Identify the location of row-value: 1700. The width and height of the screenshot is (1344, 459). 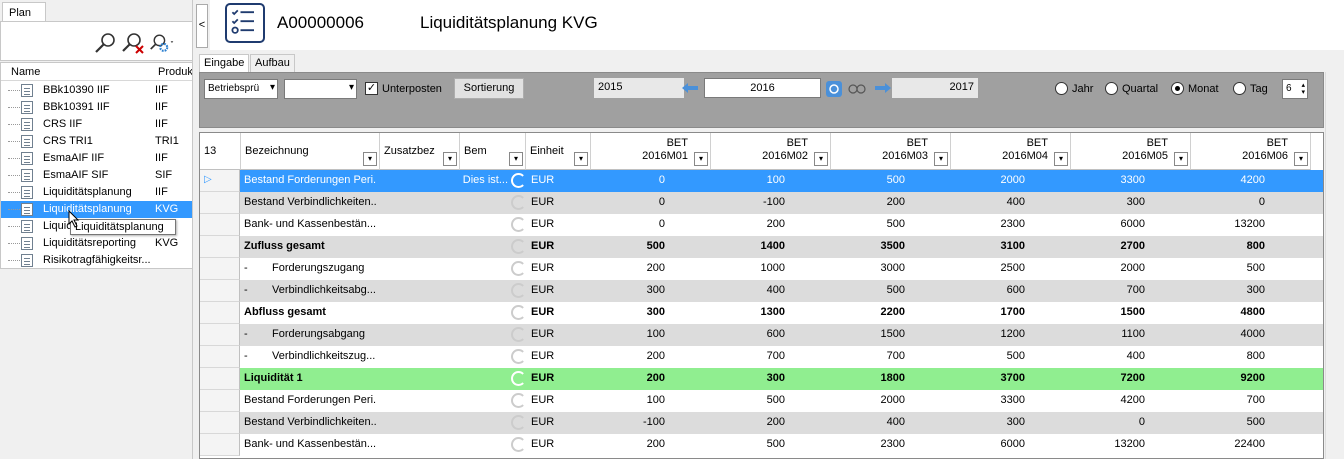
(988, 312).